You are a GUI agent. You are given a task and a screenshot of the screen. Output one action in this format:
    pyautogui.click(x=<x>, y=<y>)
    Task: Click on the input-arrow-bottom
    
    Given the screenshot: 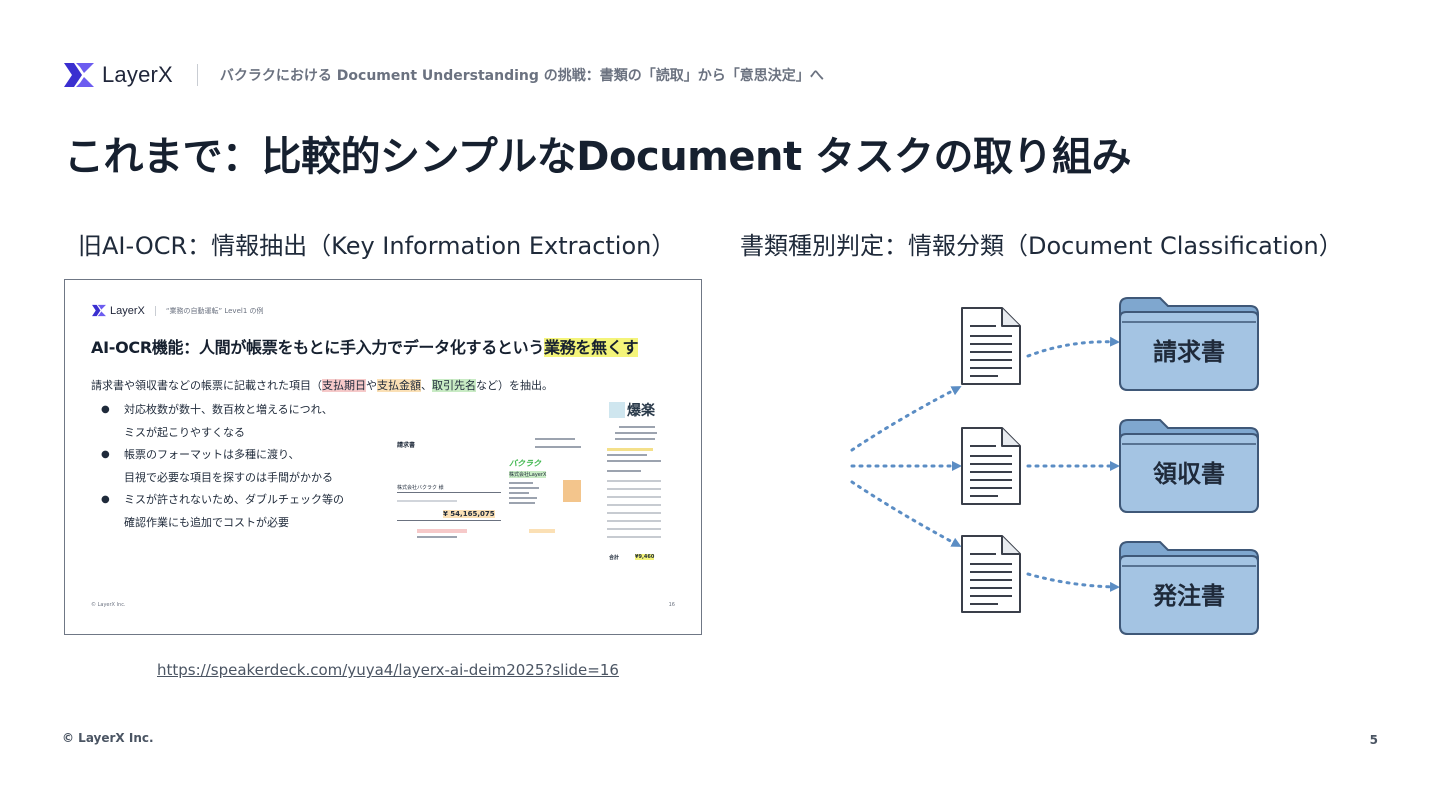 What is the action you would take?
    pyautogui.click(x=906, y=513)
    